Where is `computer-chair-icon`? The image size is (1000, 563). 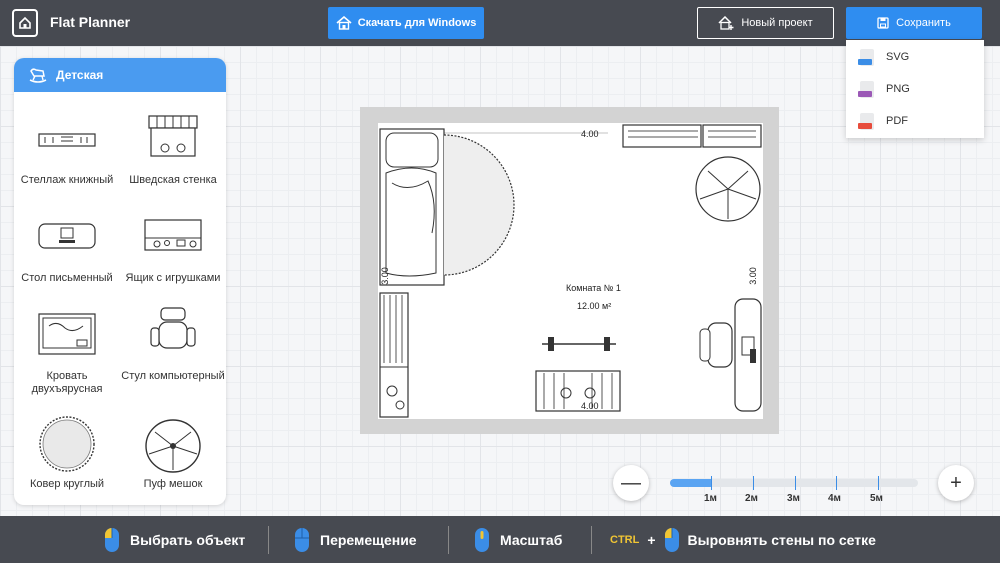 computer-chair-icon is located at coordinates (173, 328).